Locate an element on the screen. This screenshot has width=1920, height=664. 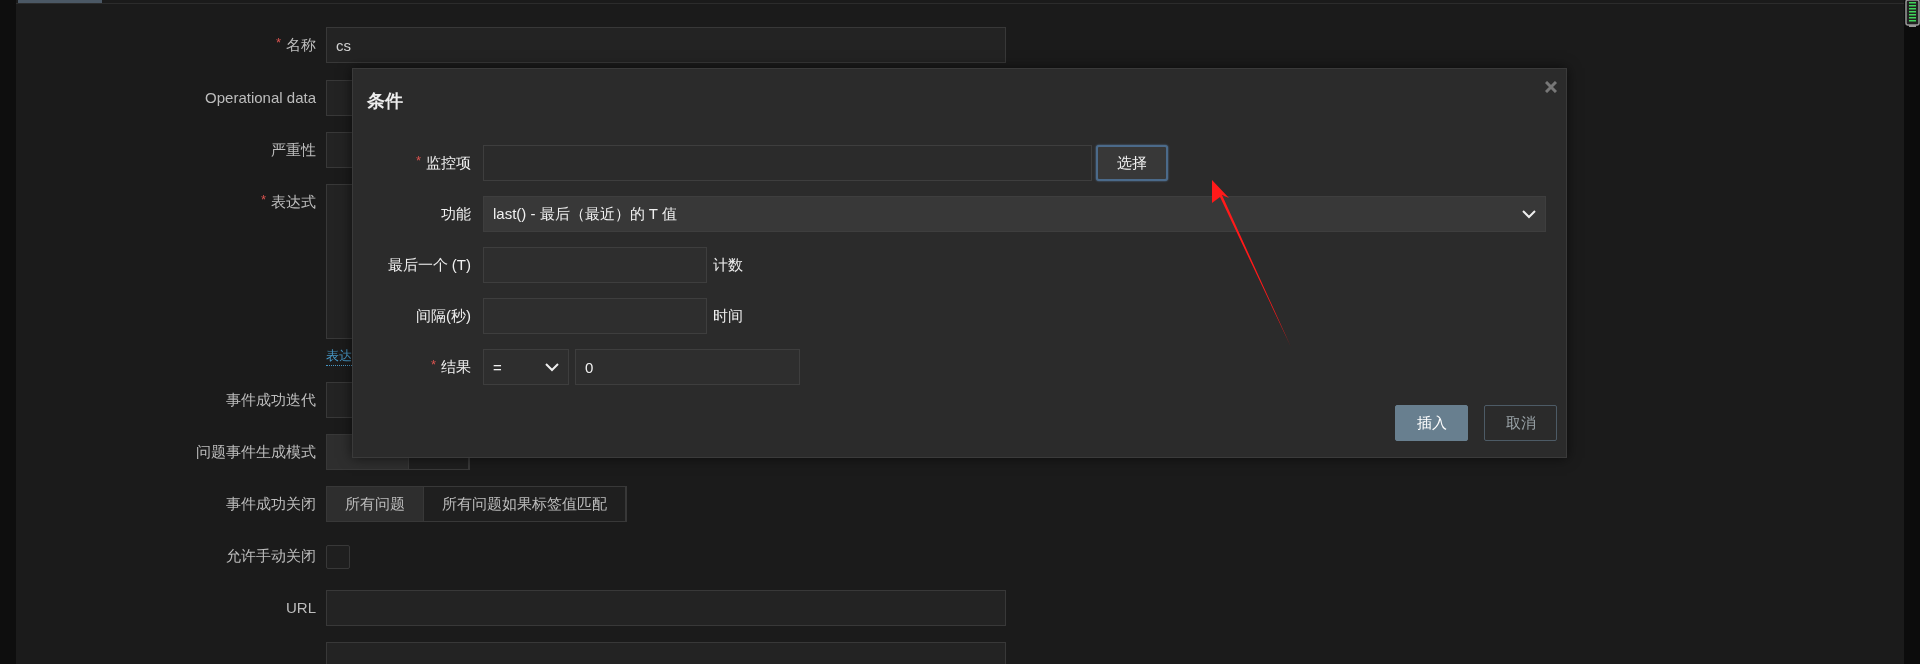
unit-label: 时间 is located at coordinates (728, 316).